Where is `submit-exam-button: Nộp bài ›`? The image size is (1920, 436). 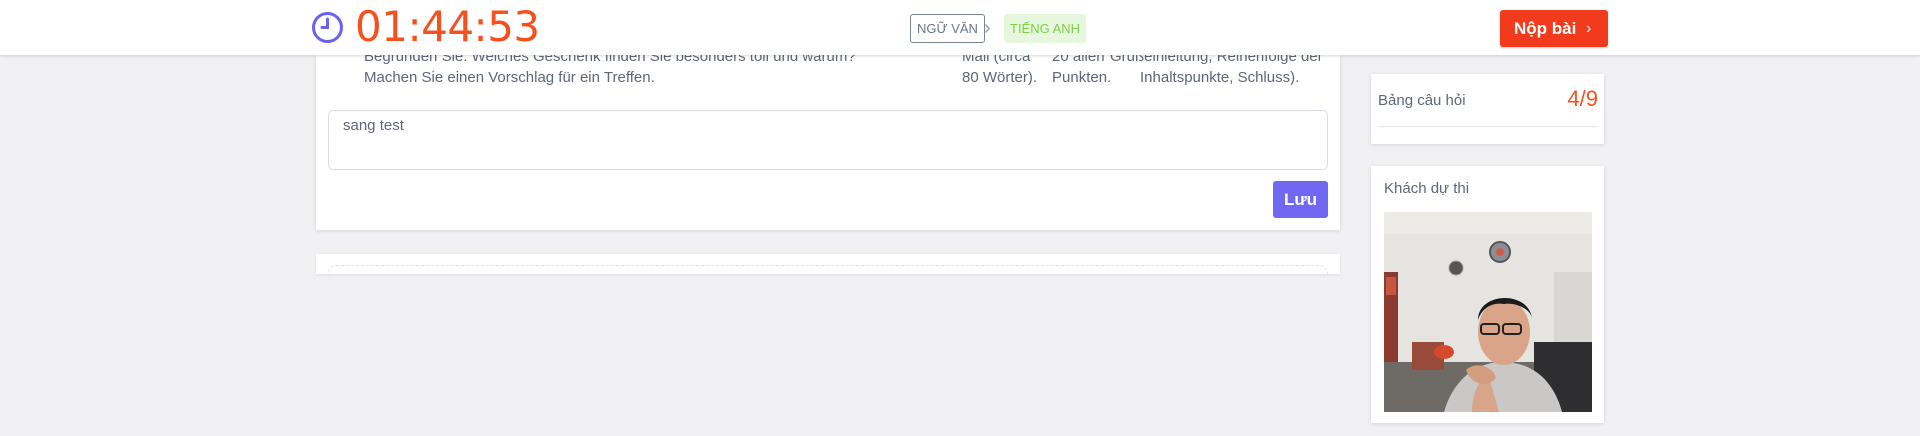 submit-exam-button: Nộp bài › is located at coordinates (1554, 28).